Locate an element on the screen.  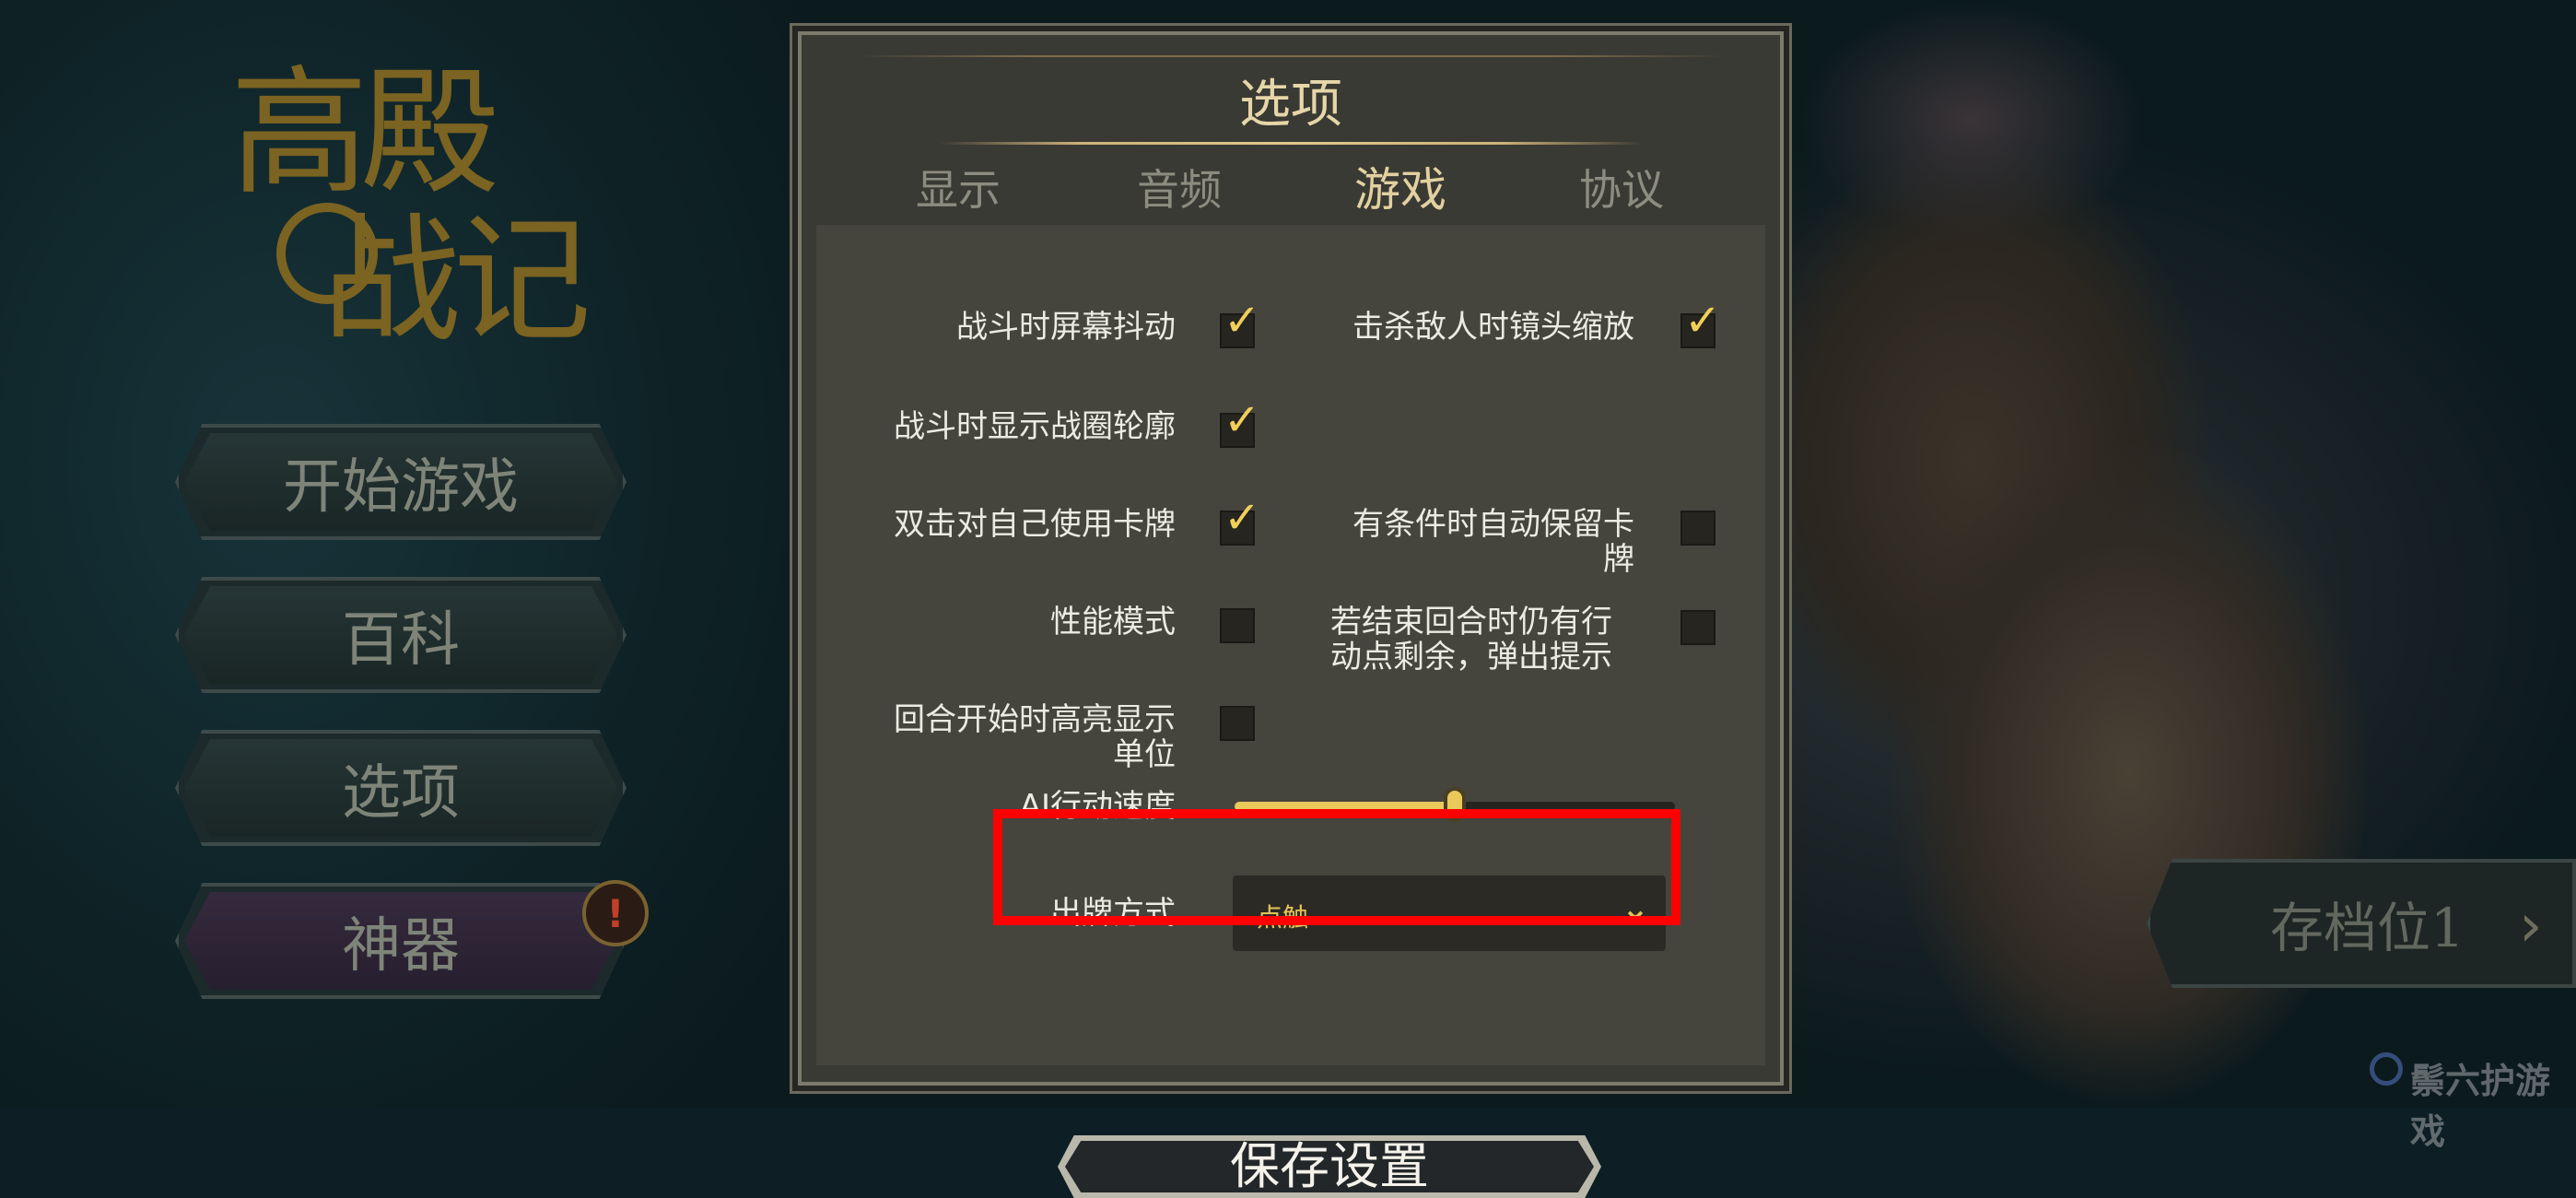
dialog-title: 选项 is located at coordinates (1290, 105).